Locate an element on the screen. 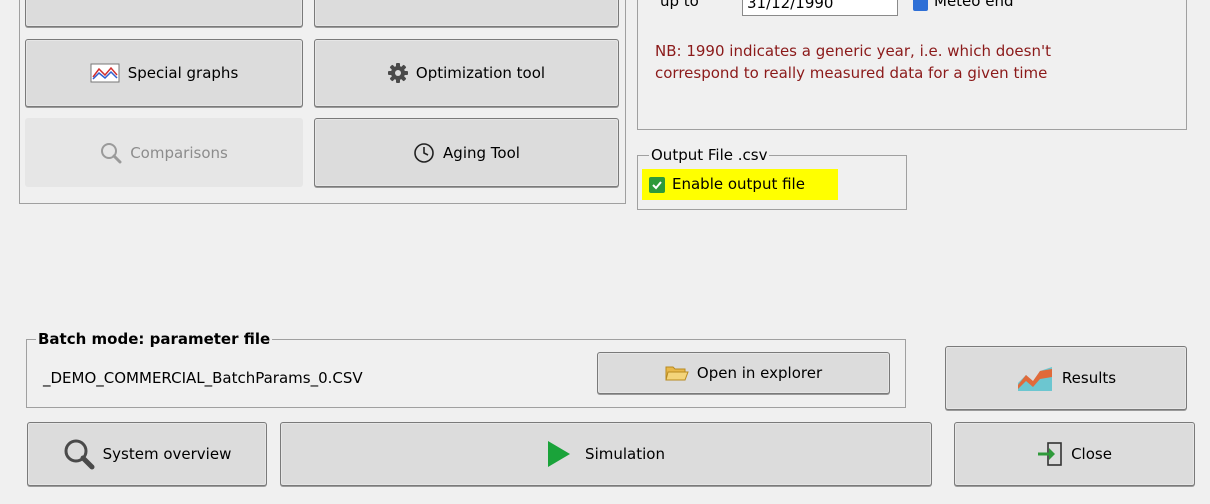 The width and height of the screenshot is (1210, 504). comparisons-button: Comparisons is located at coordinates (164, 152).